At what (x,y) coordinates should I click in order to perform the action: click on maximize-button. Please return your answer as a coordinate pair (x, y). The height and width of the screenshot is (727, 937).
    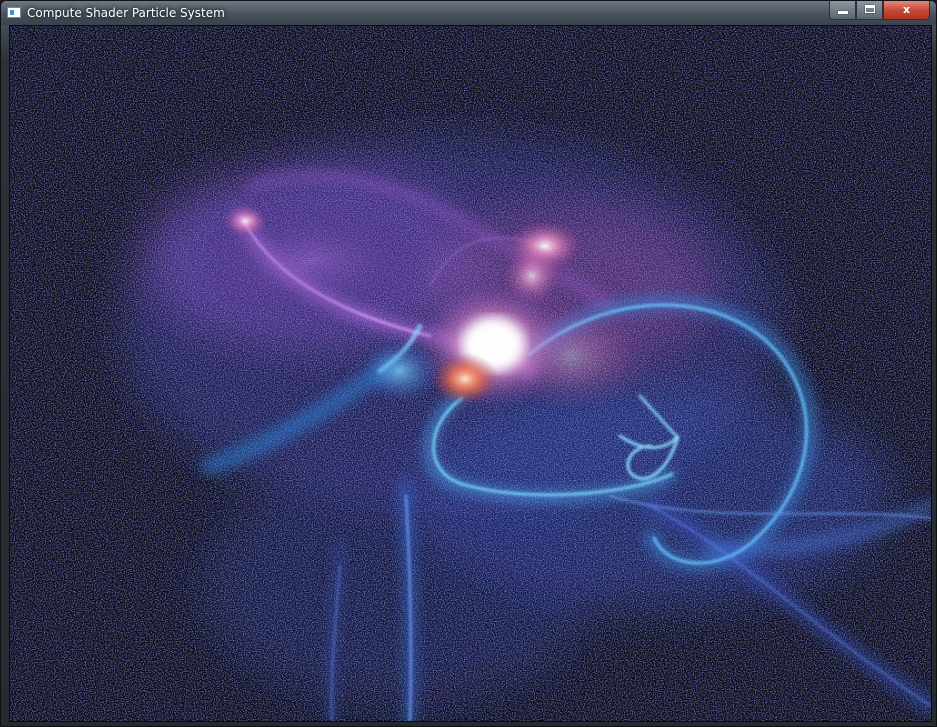
    Looking at the image, I should click on (869, 10).